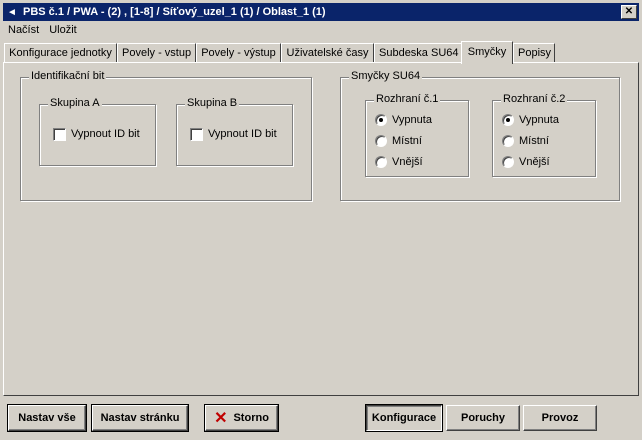  Describe the element at coordinates (381, 120) in the screenshot. I see `interface1-off-radio` at that location.